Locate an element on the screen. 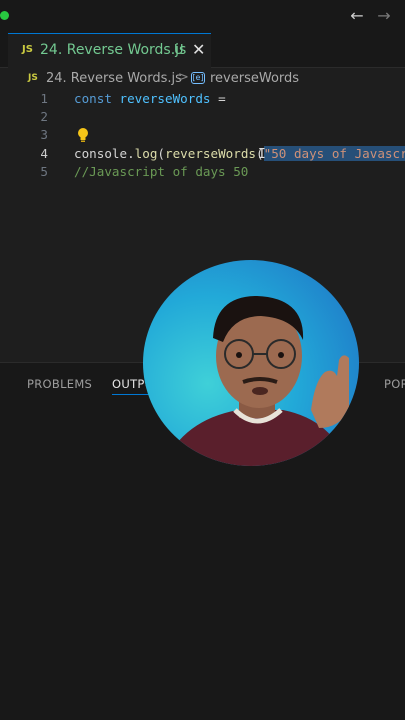 The width and height of the screenshot is (405, 720). code-text: const reverseWords = is located at coordinates (150, 98).